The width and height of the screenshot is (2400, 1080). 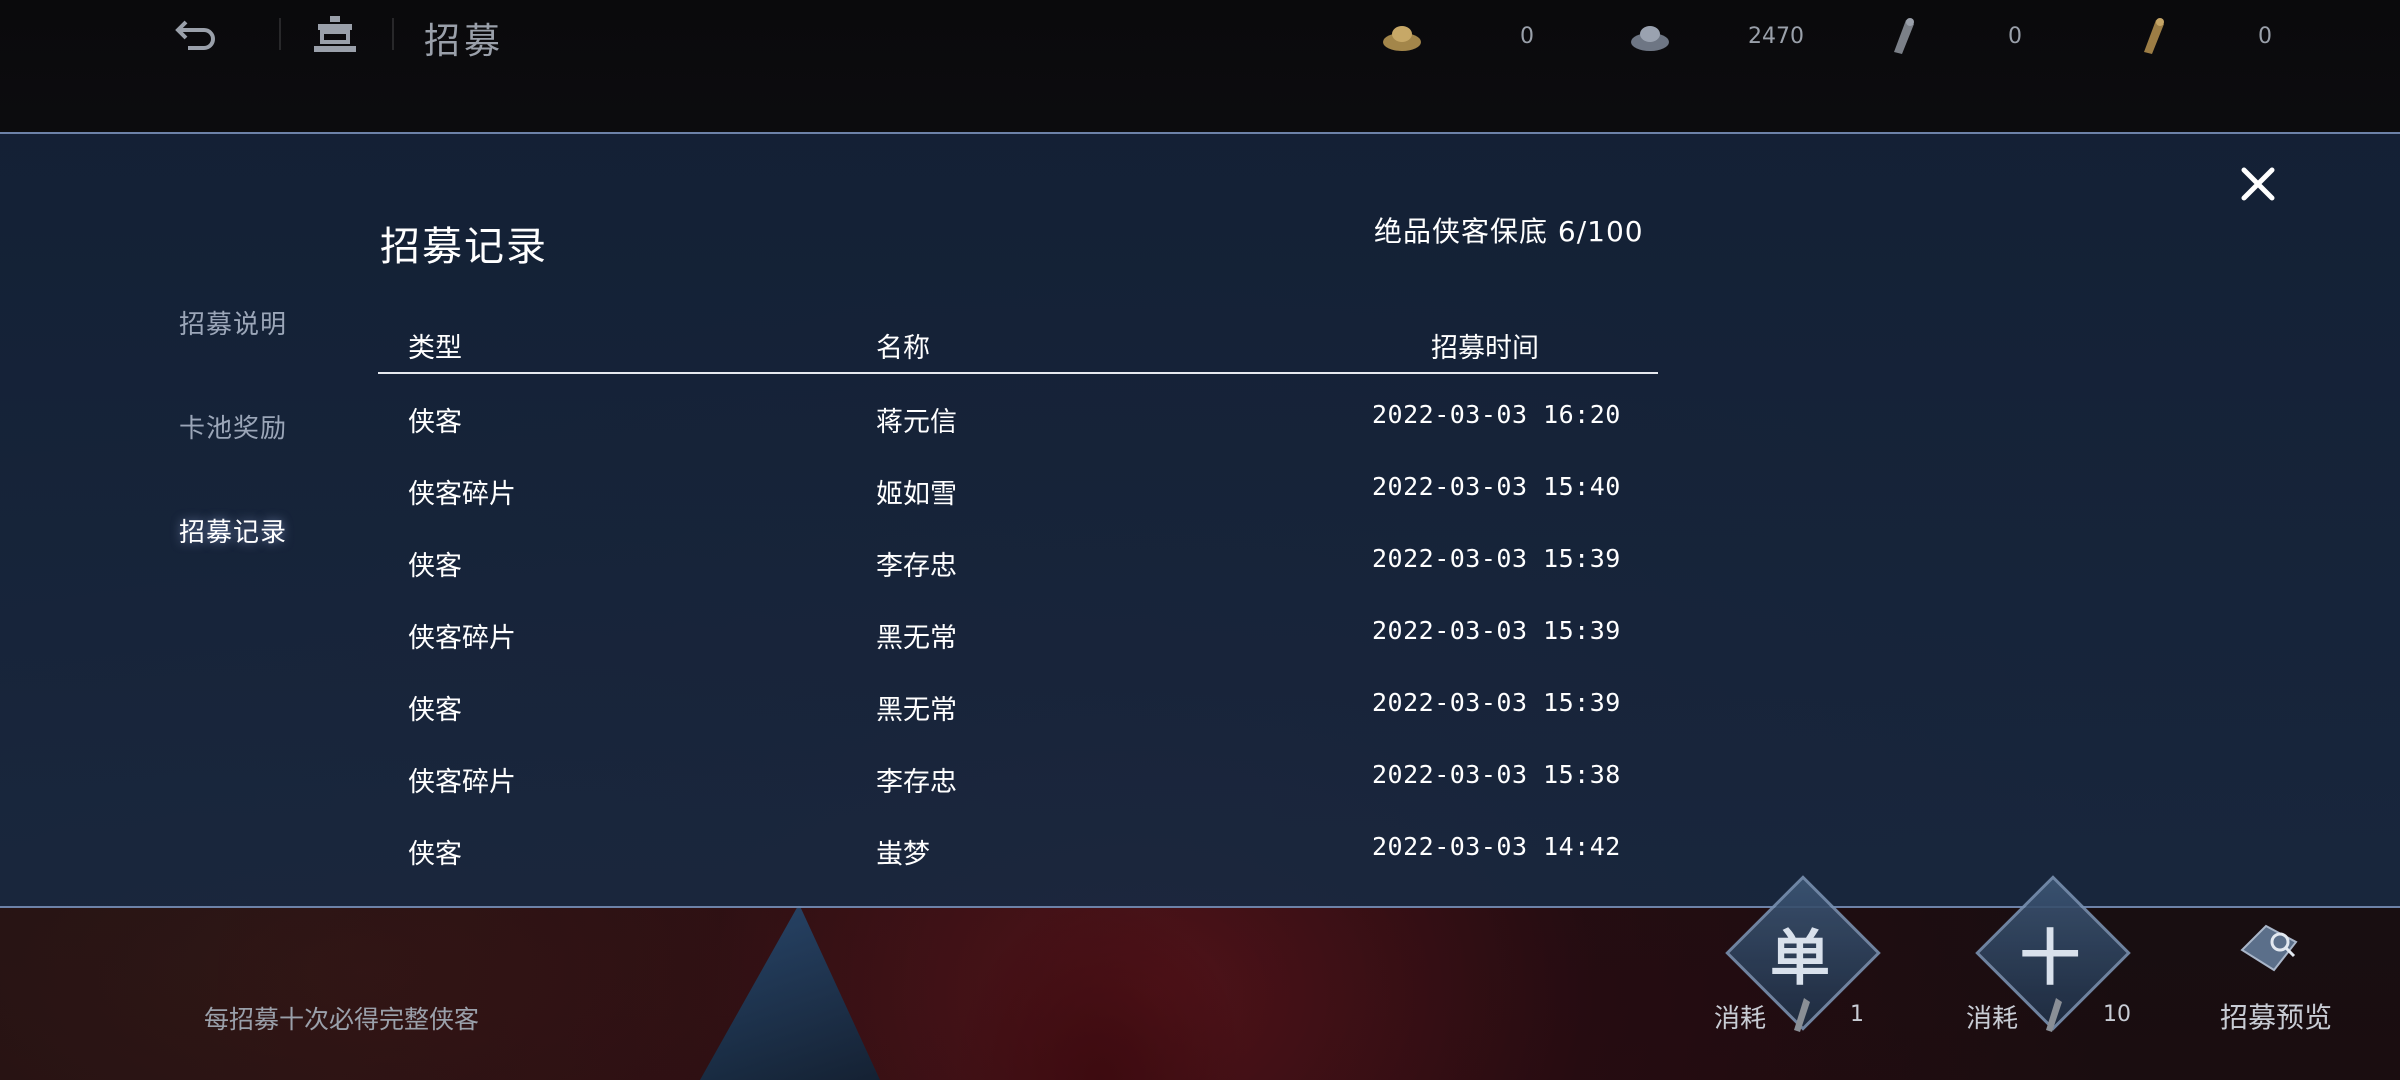 I want to click on table-header: 类型 名称 招募时间, so click(x=1018, y=348).